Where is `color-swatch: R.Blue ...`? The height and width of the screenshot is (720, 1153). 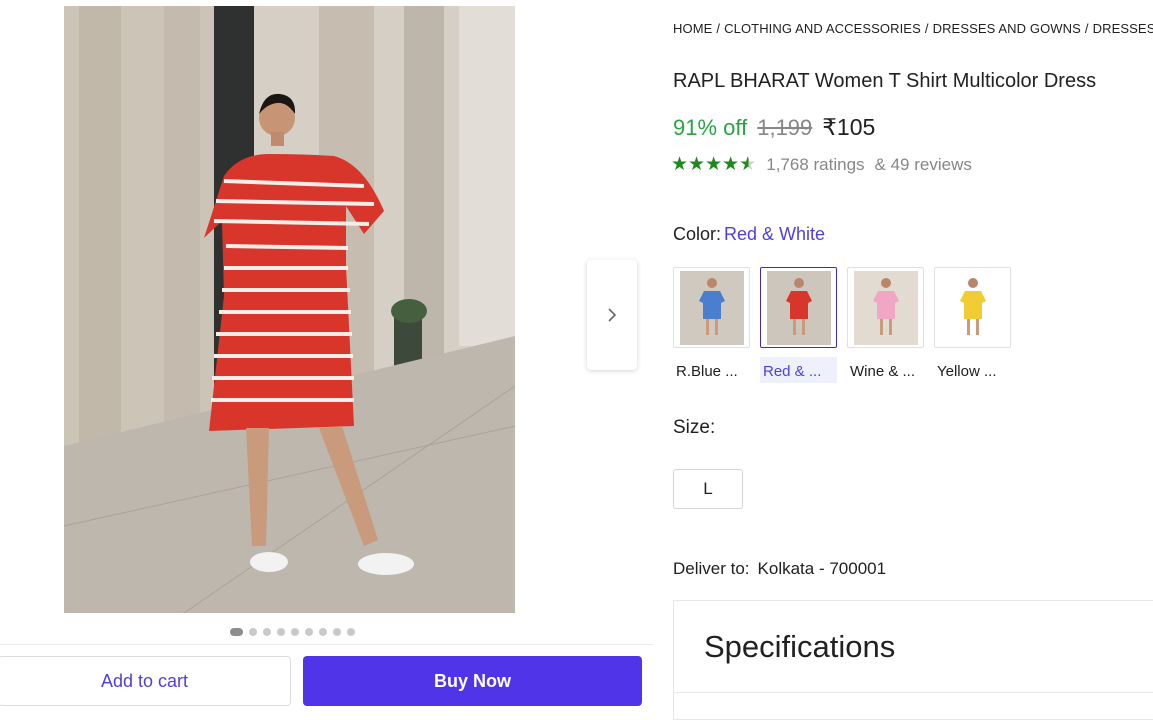 color-swatch: R.Blue ... is located at coordinates (711, 325).